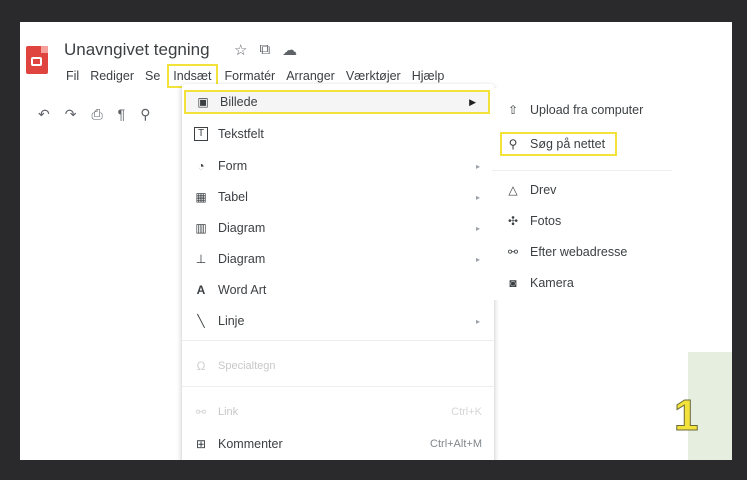  I want to click on print-icon: ⎙, so click(96, 114).